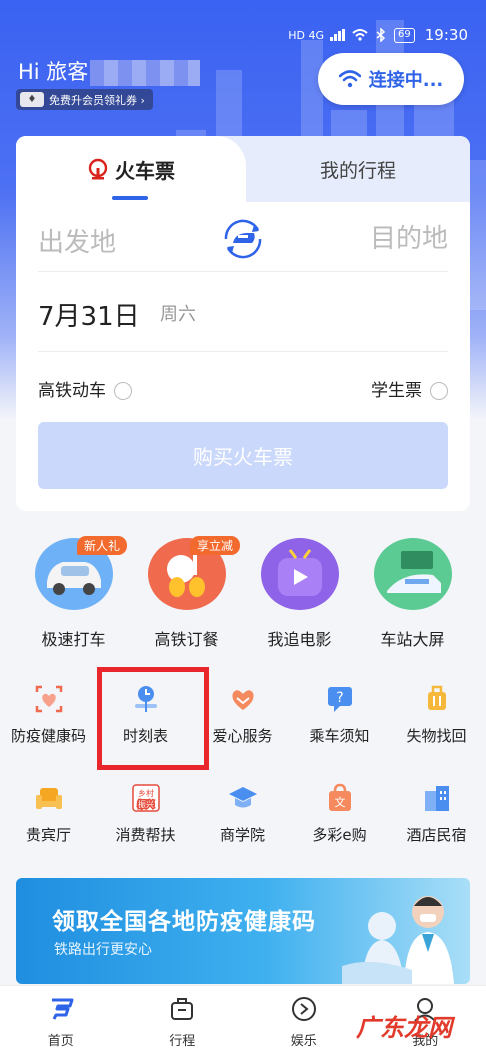 This screenshot has height=1053, width=486. I want to click on swap-stations-icon, so click(243, 239).